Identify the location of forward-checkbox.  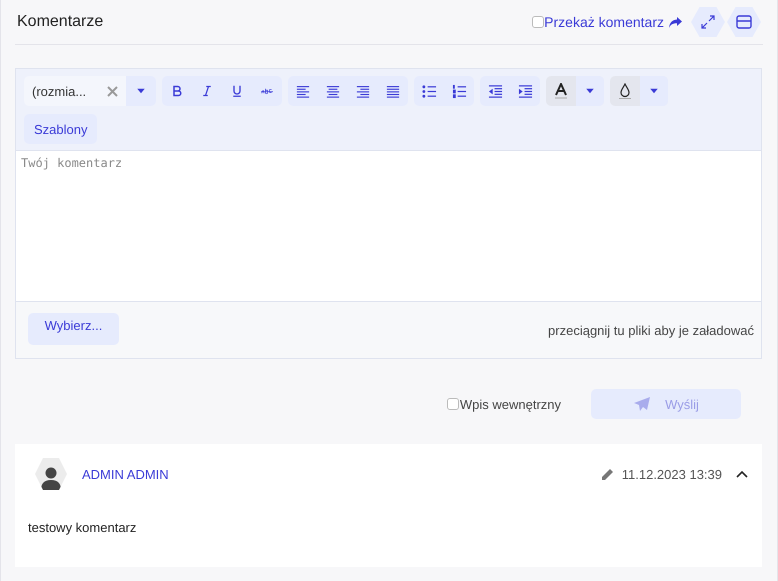
(538, 22).